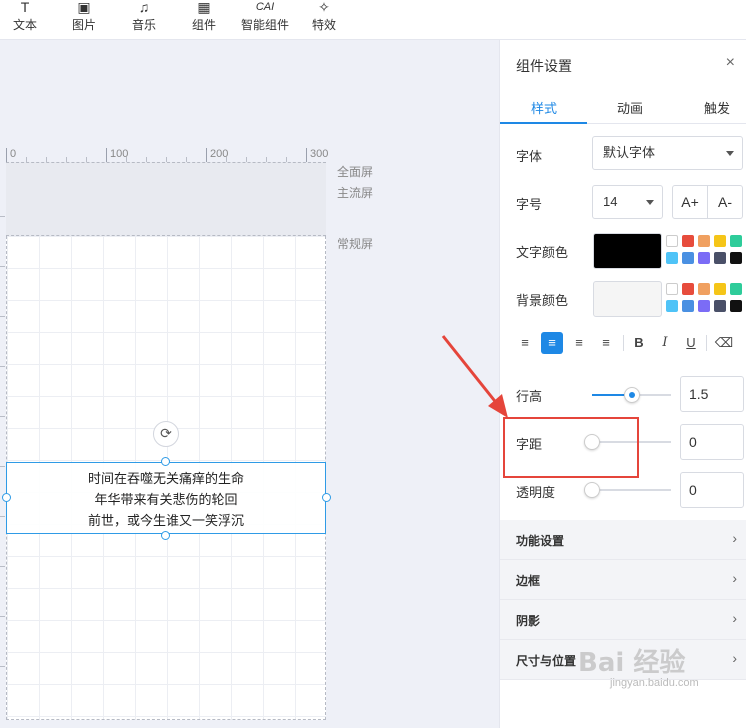 The width and height of the screenshot is (746, 728). I want to click on toolbar-component-label: 组件, so click(203, 25).